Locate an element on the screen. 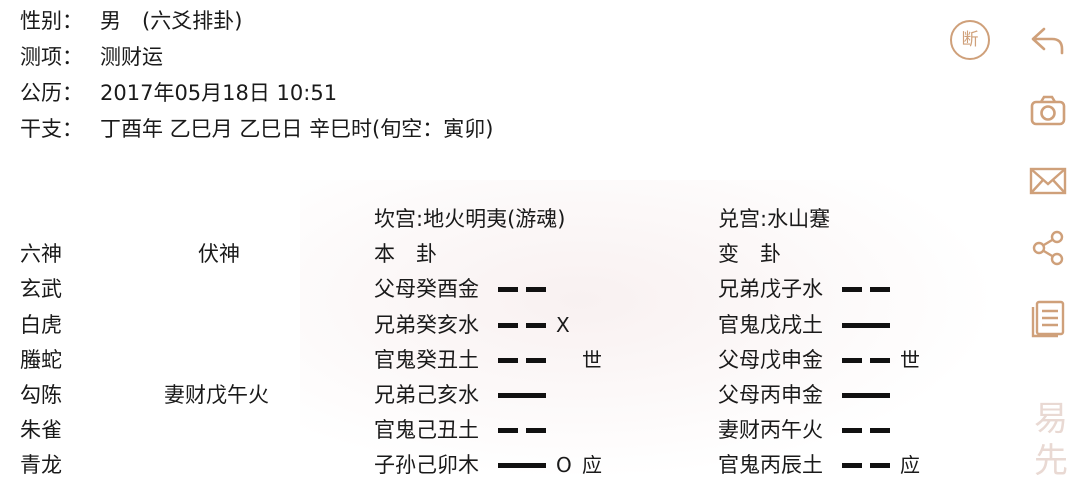  liushen-cell: 勾陈 is located at coordinates (41, 395).